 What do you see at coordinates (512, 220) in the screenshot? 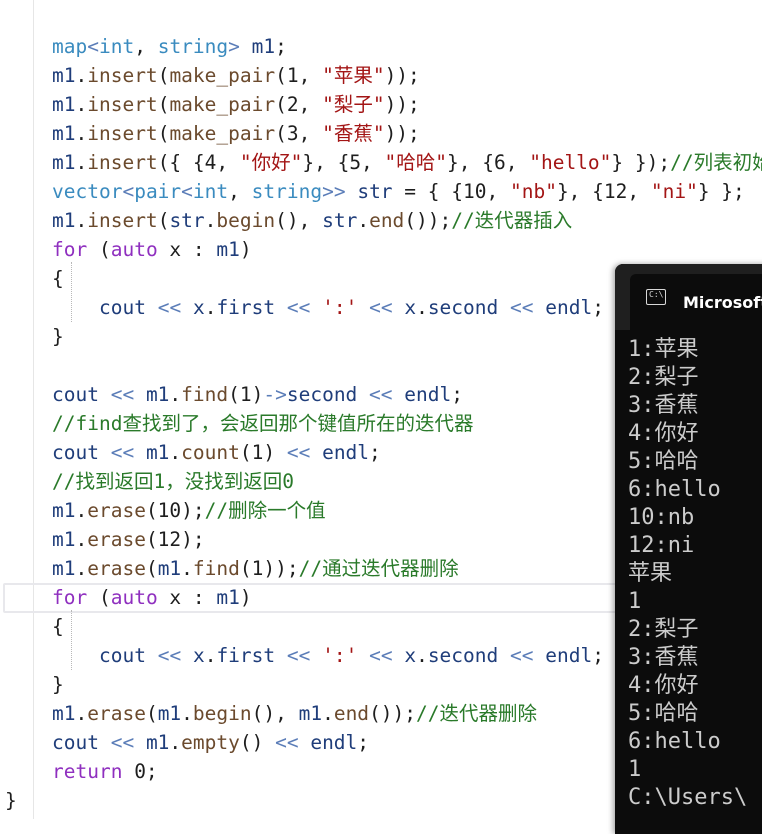
I see `code-token: //迭代器插入` at bounding box center [512, 220].